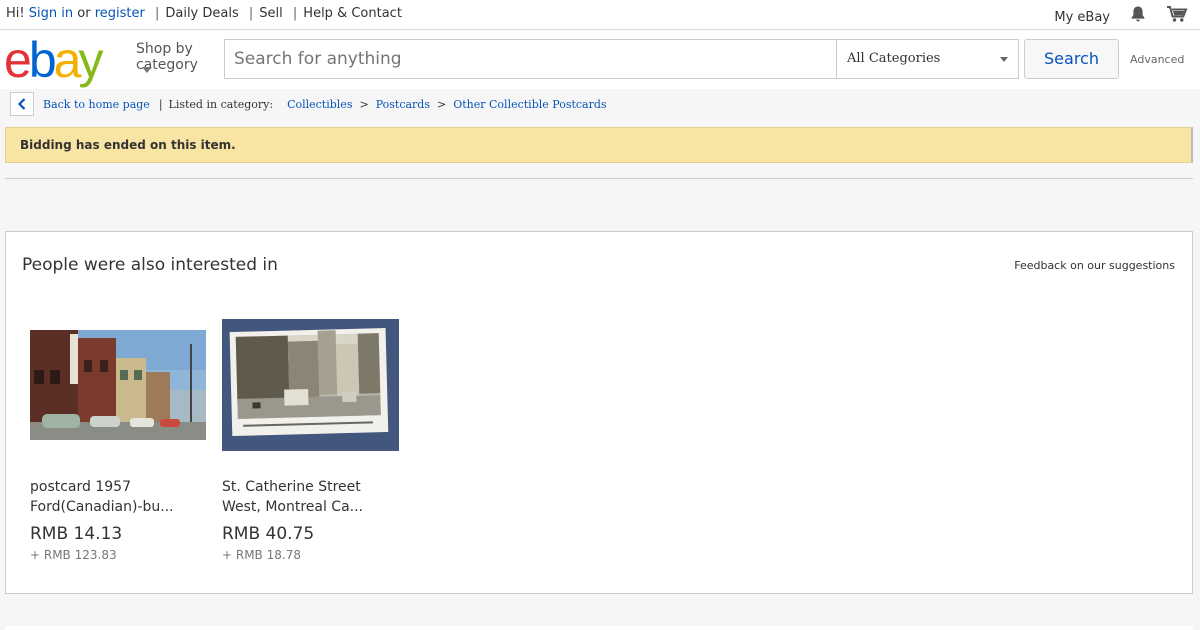 Image resolution: width=1200 pixels, height=630 pixels. What do you see at coordinates (1177, 16) in the screenshot?
I see `cart-icon` at bounding box center [1177, 16].